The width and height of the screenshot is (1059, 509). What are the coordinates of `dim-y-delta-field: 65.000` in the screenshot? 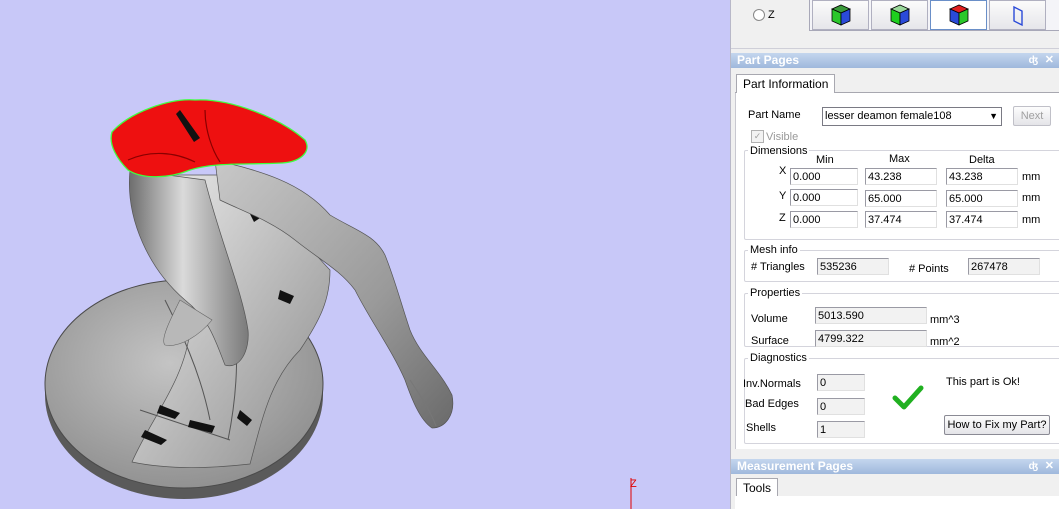 It's located at (982, 198).